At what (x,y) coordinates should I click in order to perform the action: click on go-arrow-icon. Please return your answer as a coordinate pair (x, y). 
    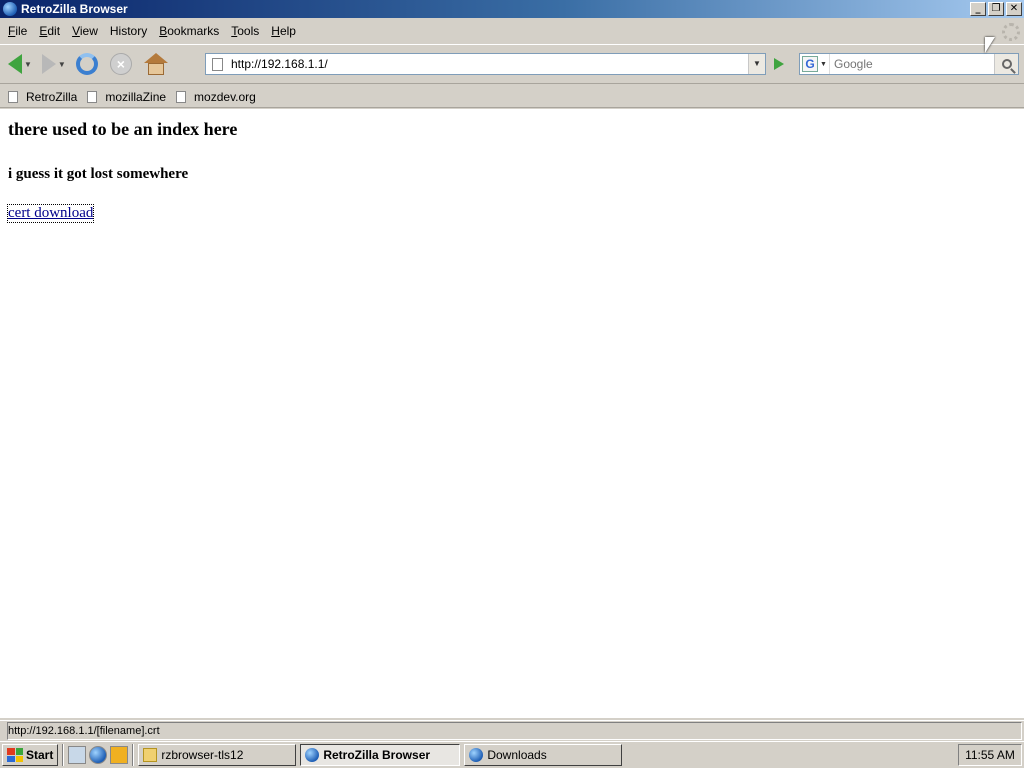
    Looking at the image, I should click on (779, 64).